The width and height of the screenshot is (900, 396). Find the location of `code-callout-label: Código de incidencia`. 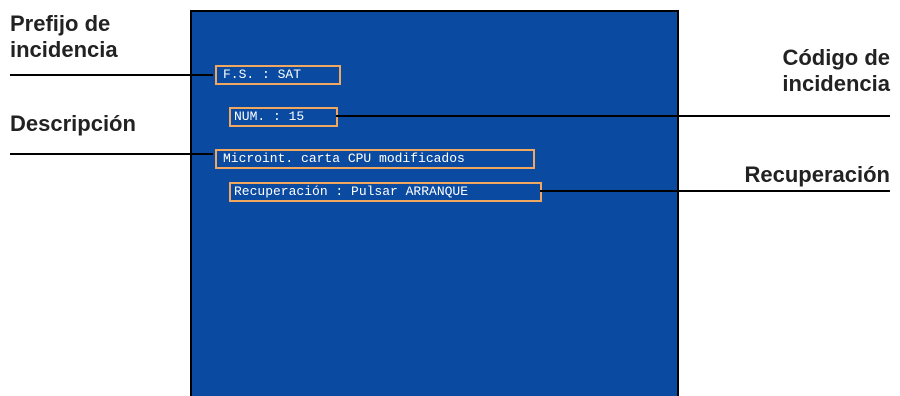

code-callout-label: Código de incidencia is located at coordinates (836, 71).